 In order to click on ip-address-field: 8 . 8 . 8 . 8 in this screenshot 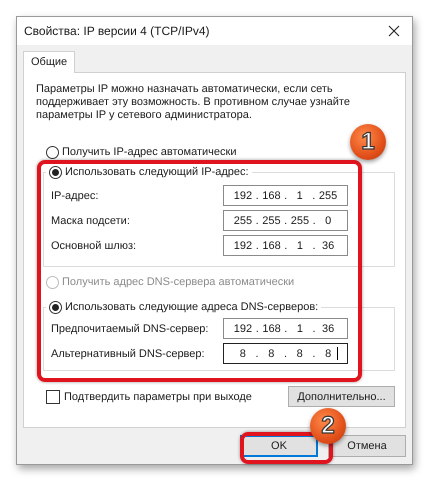, I will do `click(285, 353)`.